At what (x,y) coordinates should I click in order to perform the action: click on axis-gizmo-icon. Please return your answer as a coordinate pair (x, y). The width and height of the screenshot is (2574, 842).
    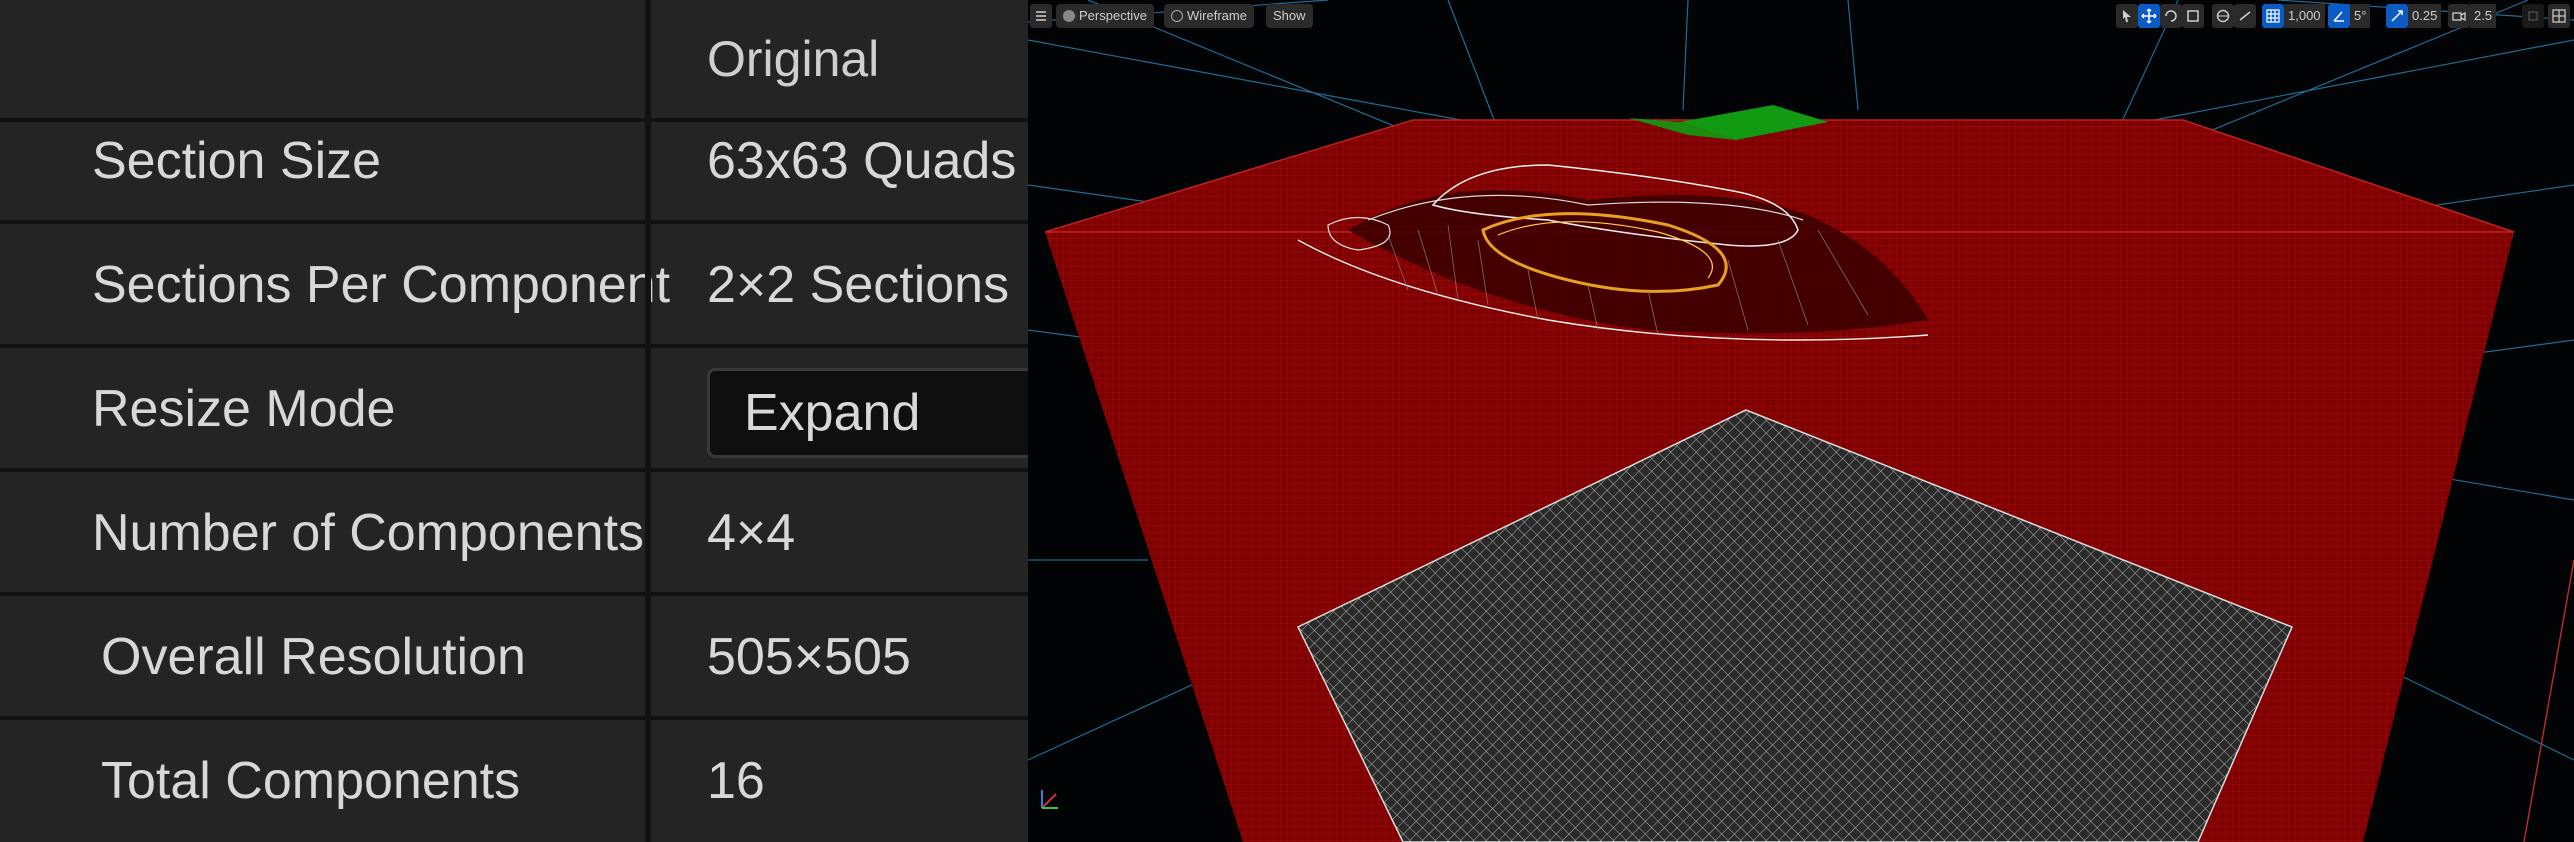
    Looking at the image, I should click on (1049, 799).